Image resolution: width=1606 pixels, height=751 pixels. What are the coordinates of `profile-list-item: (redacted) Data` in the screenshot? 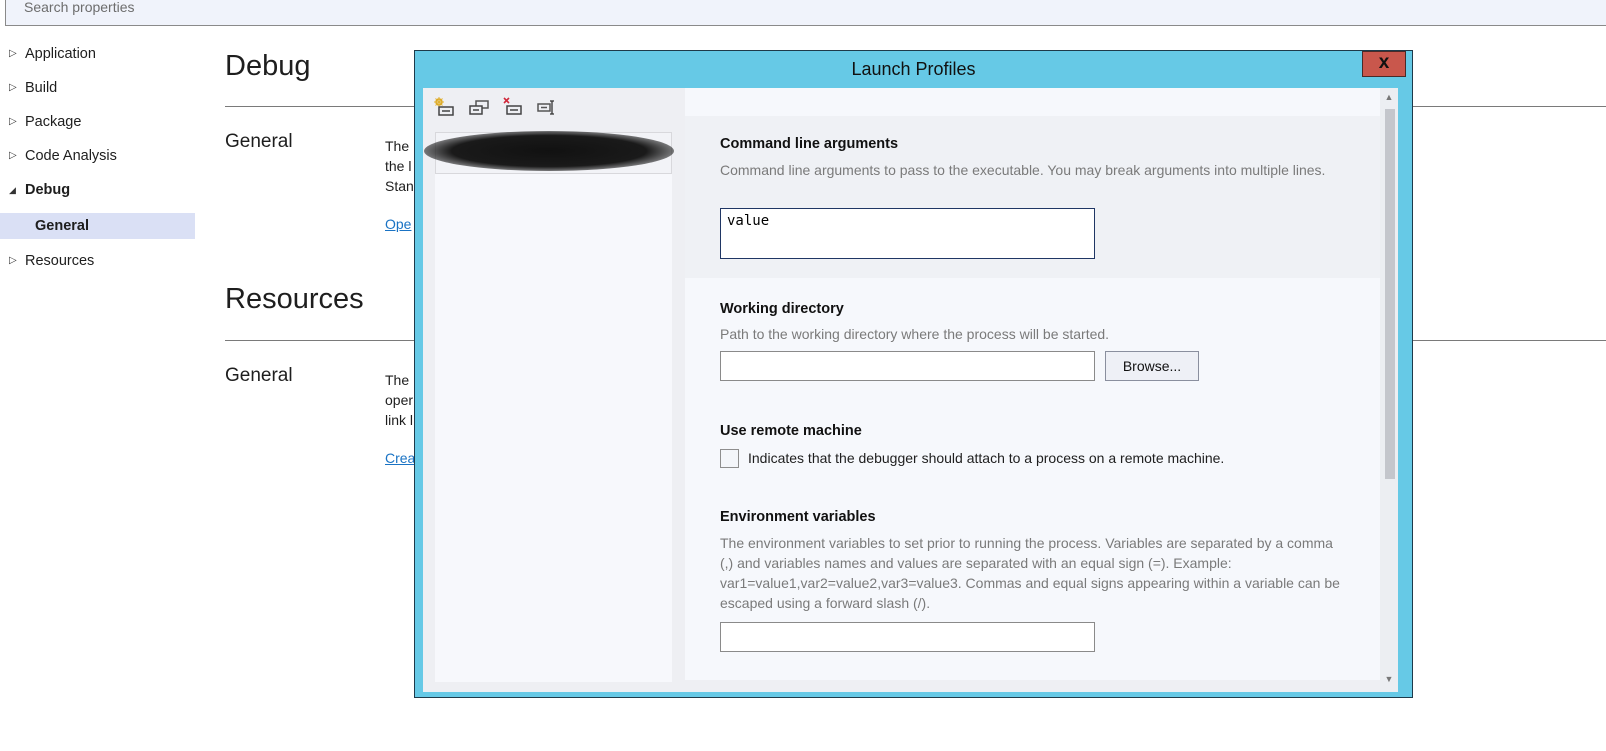 It's located at (549, 152).